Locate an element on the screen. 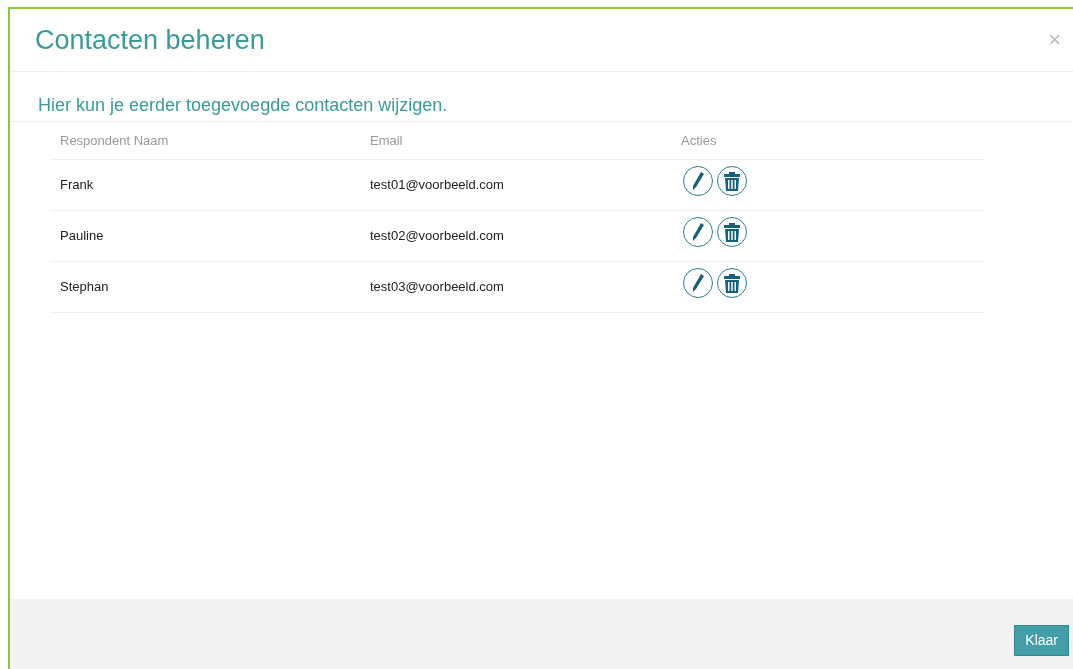 The image size is (1073, 669). dialog-title: Contacten beheren is located at coordinates (150, 40).